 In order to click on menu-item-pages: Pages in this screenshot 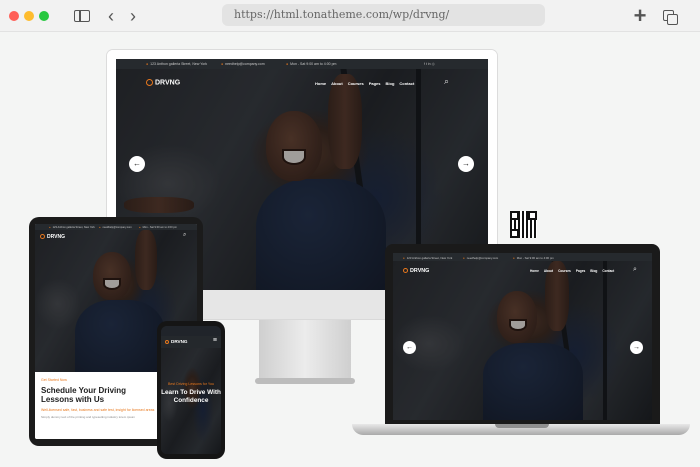, I will do `click(375, 83)`.